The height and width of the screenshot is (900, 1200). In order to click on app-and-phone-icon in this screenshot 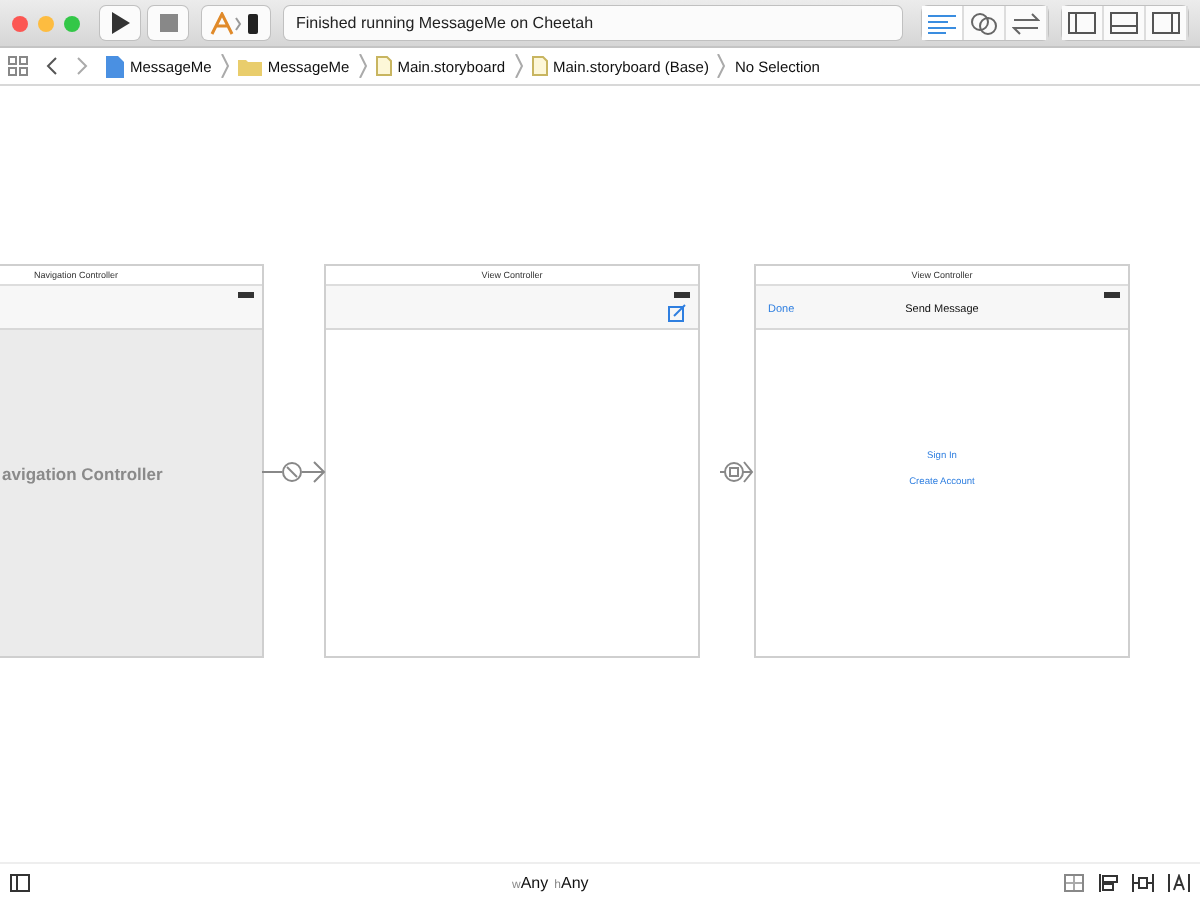, I will do `click(236, 23)`.